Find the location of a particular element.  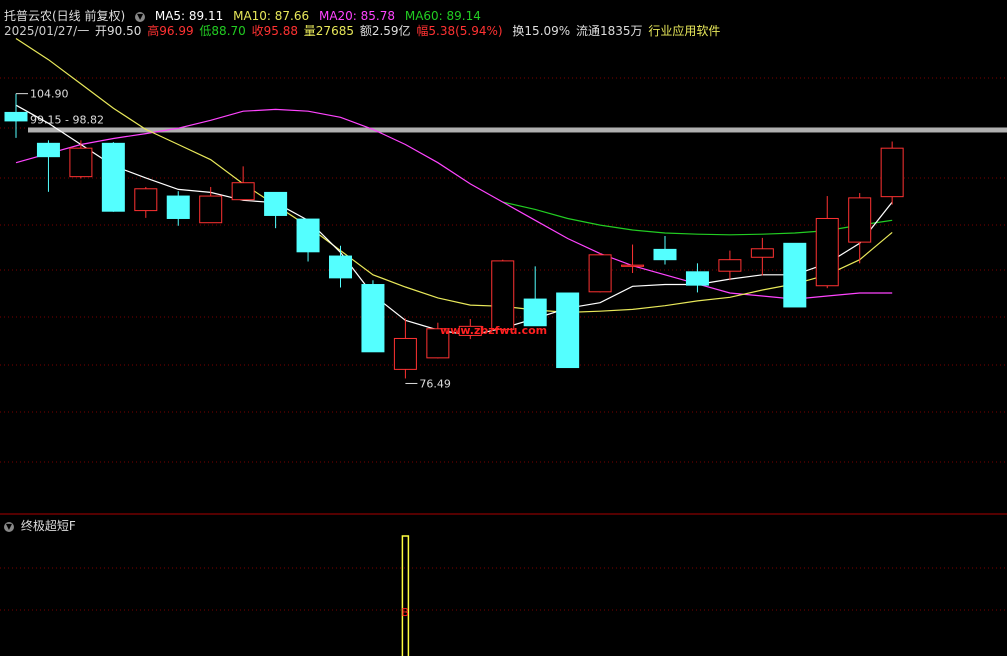

indicator-title: 终极超短F is located at coordinates (48, 526).